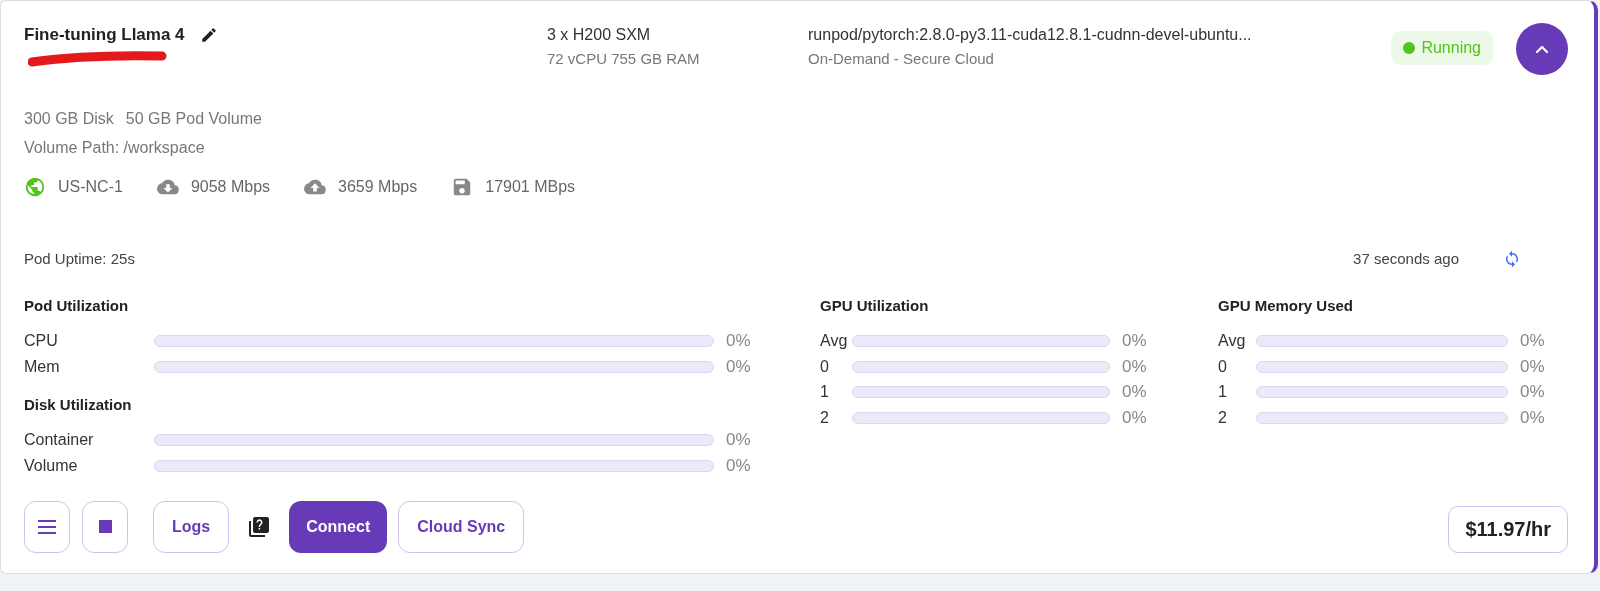  Describe the element at coordinates (79, 258) in the screenshot. I see `pod-uptime: Pod Uptime: 25s` at that location.